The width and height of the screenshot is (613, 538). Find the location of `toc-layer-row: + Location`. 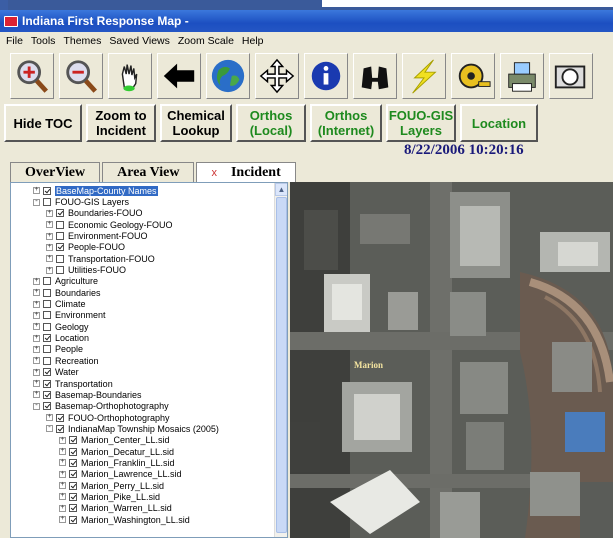

toc-layer-row: + Location is located at coordinates (143, 337).